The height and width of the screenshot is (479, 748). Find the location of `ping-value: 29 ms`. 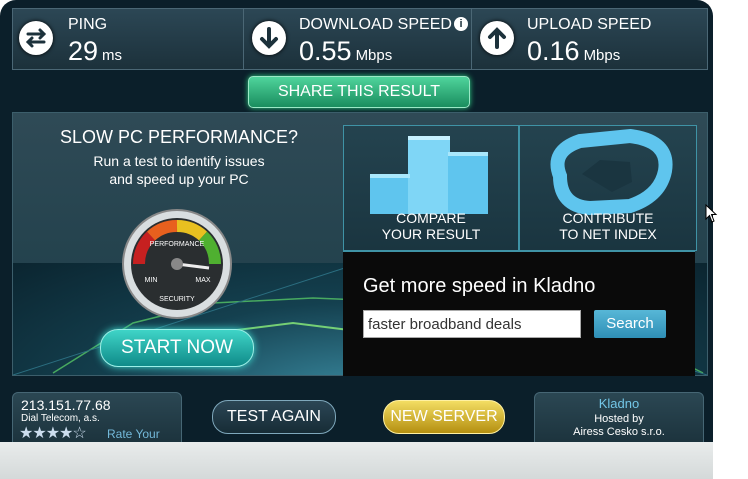

ping-value: 29 ms is located at coordinates (95, 51).